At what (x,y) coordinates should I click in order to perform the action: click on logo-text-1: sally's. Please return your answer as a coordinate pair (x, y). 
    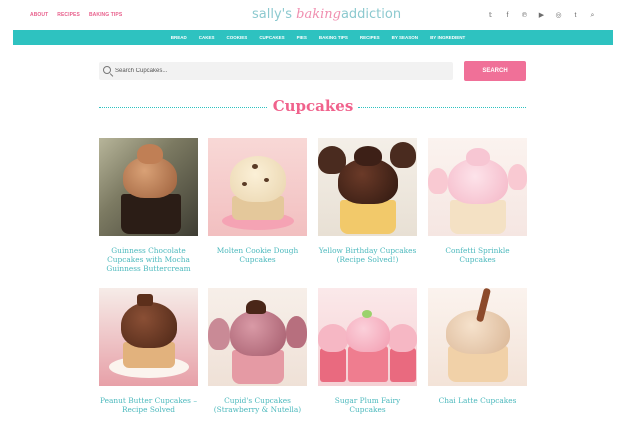
    Looking at the image, I should click on (274, 14).